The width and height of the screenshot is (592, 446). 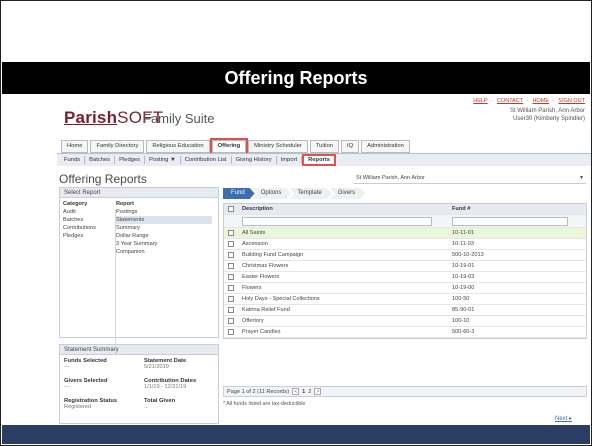 What do you see at coordinates (281, 299) in the screenshot?
I see `fund-description: Holy Days - Special Collections` at bounding box center [281, 299].